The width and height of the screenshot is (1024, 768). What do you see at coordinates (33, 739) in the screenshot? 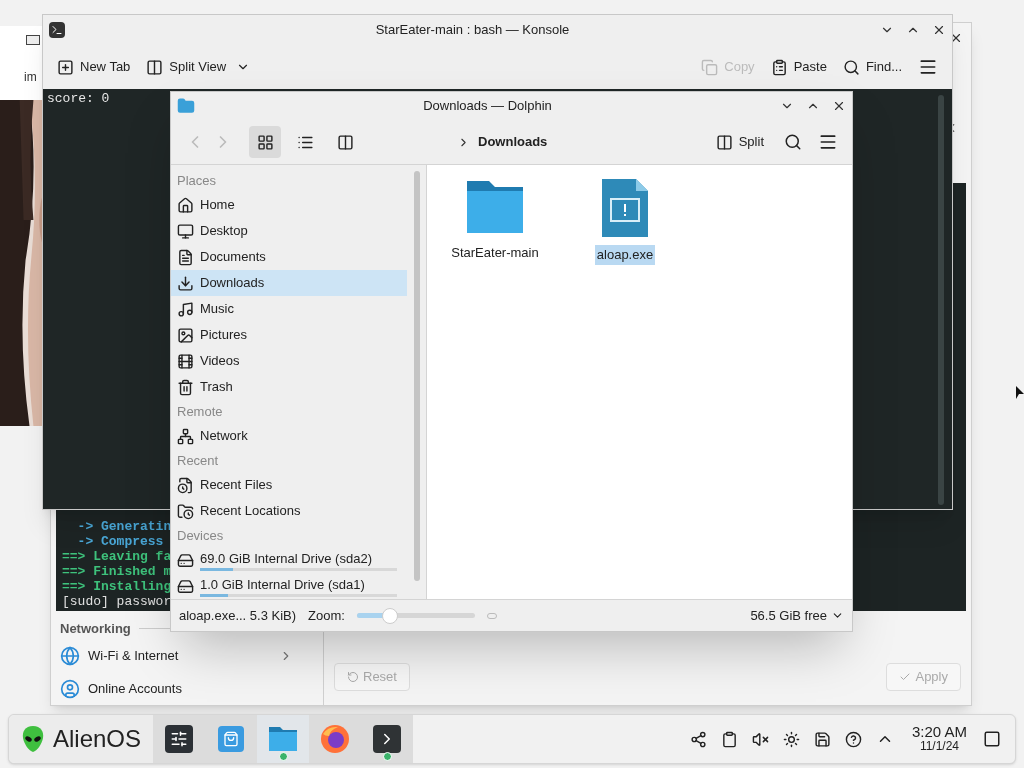
I see `alien-icon` at bounding box center [33, 739].